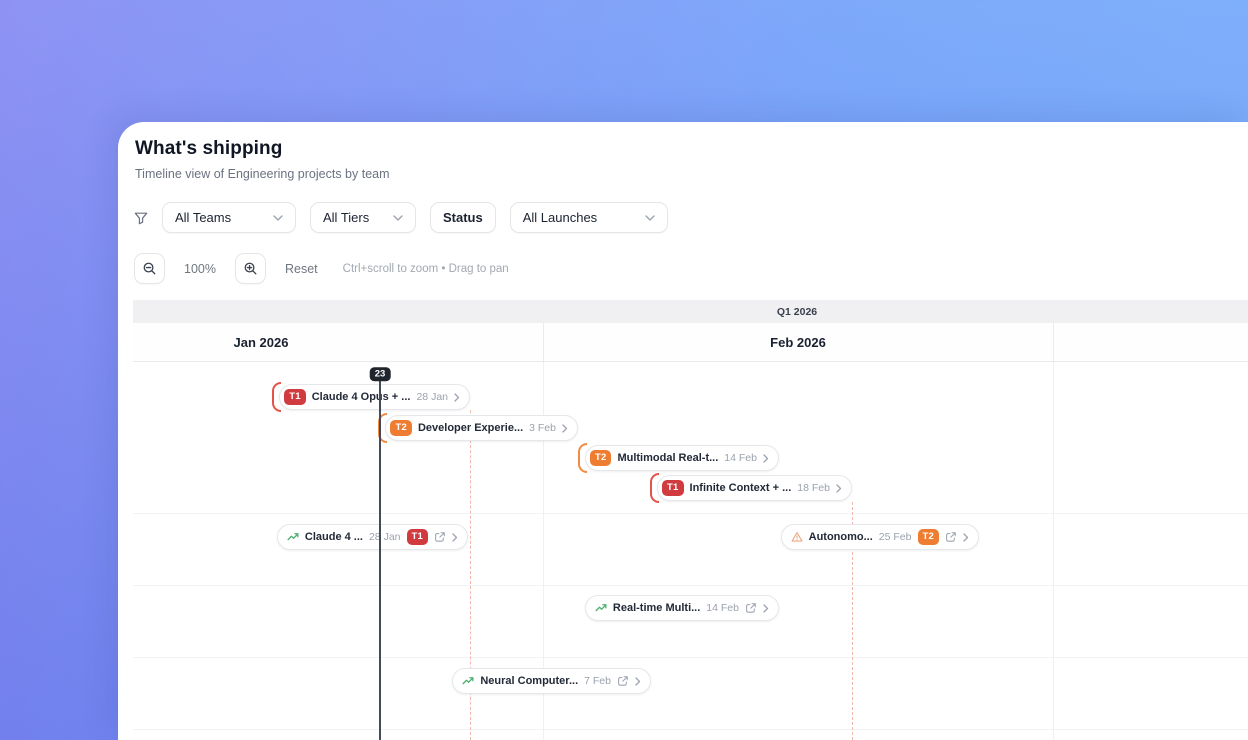  What do you see at coordinates (797, 537) in the screenshot?
I see `warning-icon` at bounding box center [797, 537].